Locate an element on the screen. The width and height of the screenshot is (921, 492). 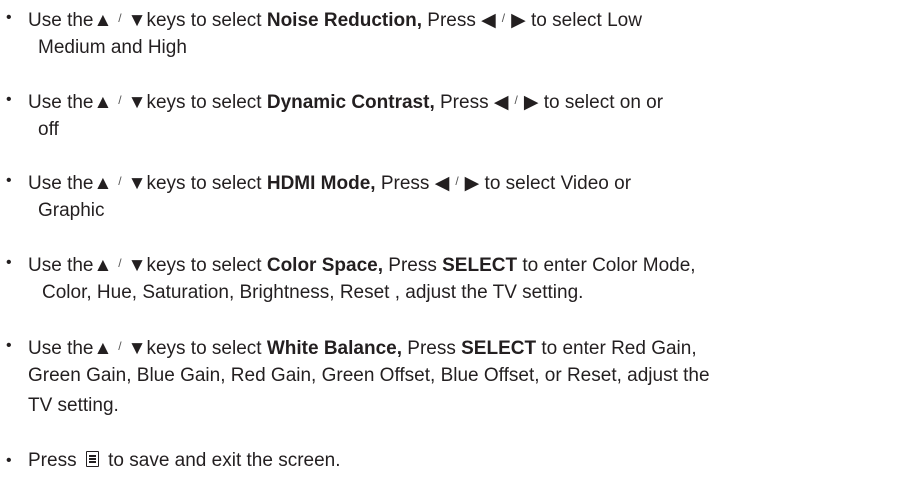
text-line: off is located at coordinates (48, 130).